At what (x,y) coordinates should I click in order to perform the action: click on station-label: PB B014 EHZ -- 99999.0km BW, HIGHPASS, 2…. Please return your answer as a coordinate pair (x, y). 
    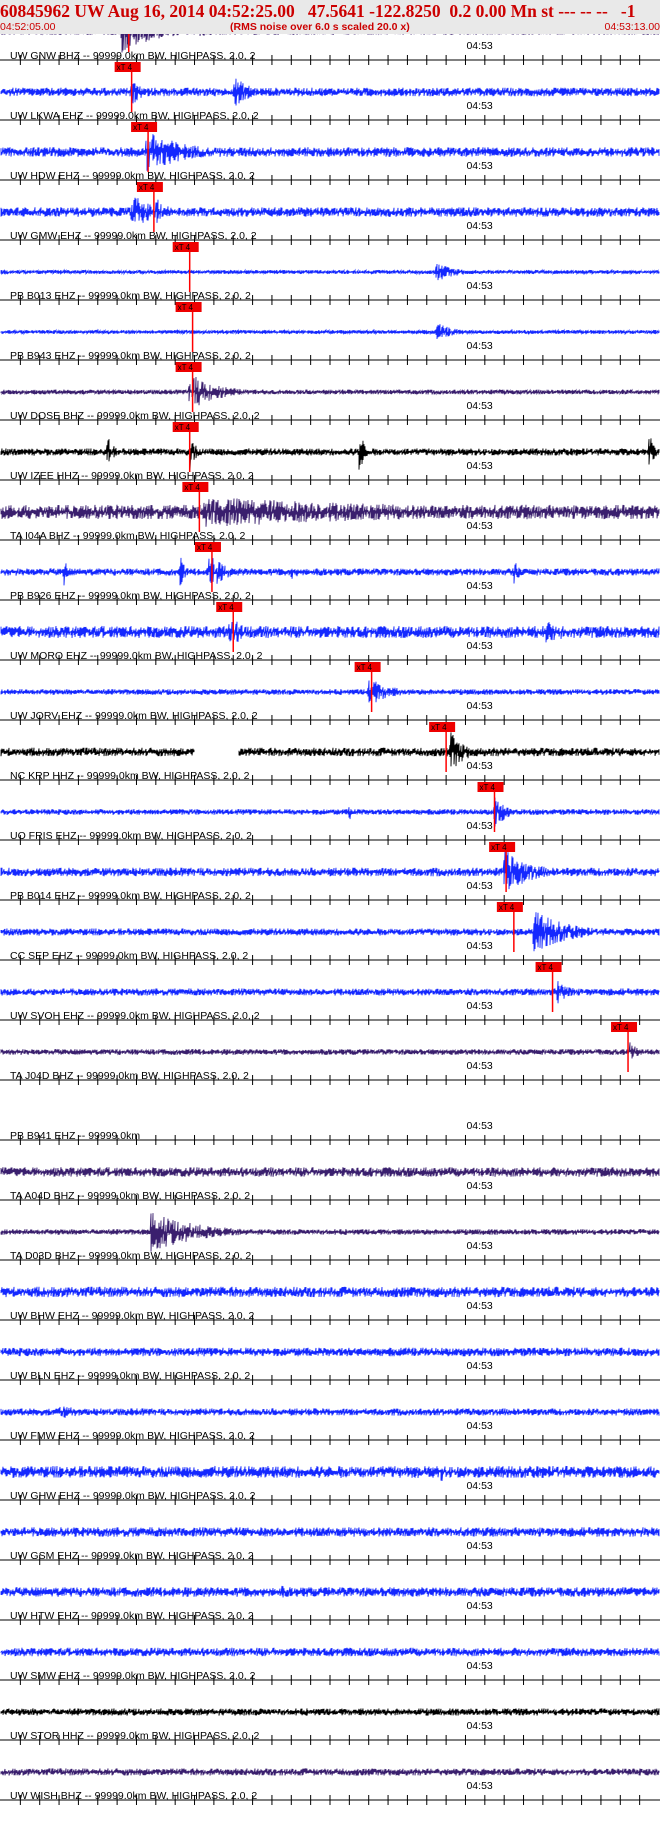
    Looking at the image, I should click on (130, 896).